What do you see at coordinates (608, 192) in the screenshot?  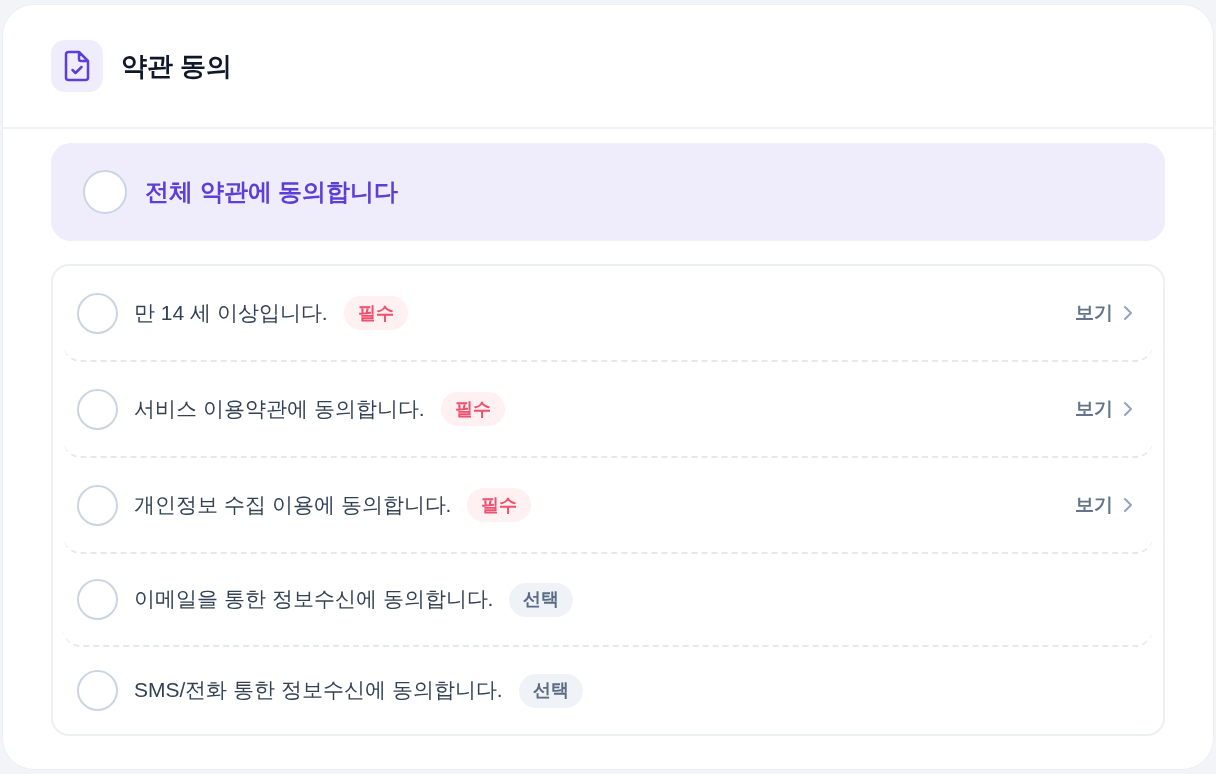 I see `agree-all-panel: 전체 약관에 동의합니다` at bounding box center [608, 192].